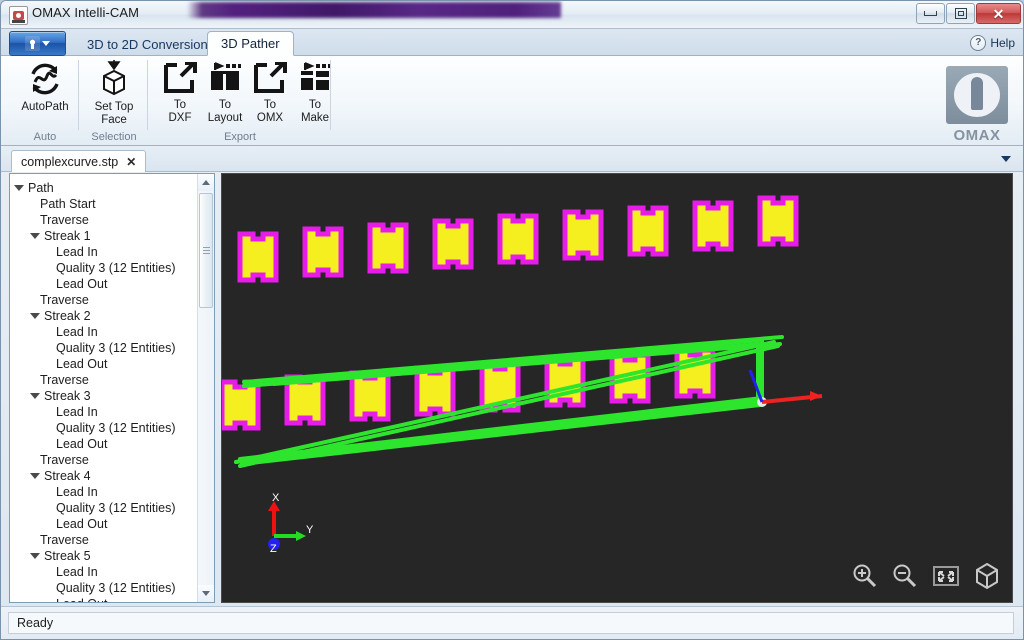 Image resolution: width=1024 pixels, height=640 pixels. Describe the element at coordinates (206, 182) in the screenshot. I see `scroll-up-button` at that location.